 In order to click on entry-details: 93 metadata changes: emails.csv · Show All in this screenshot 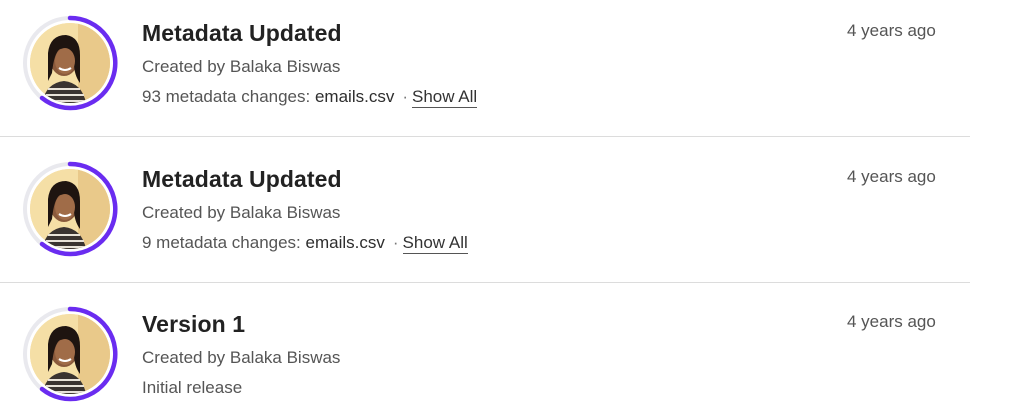, I will do `click(310, 97)`.